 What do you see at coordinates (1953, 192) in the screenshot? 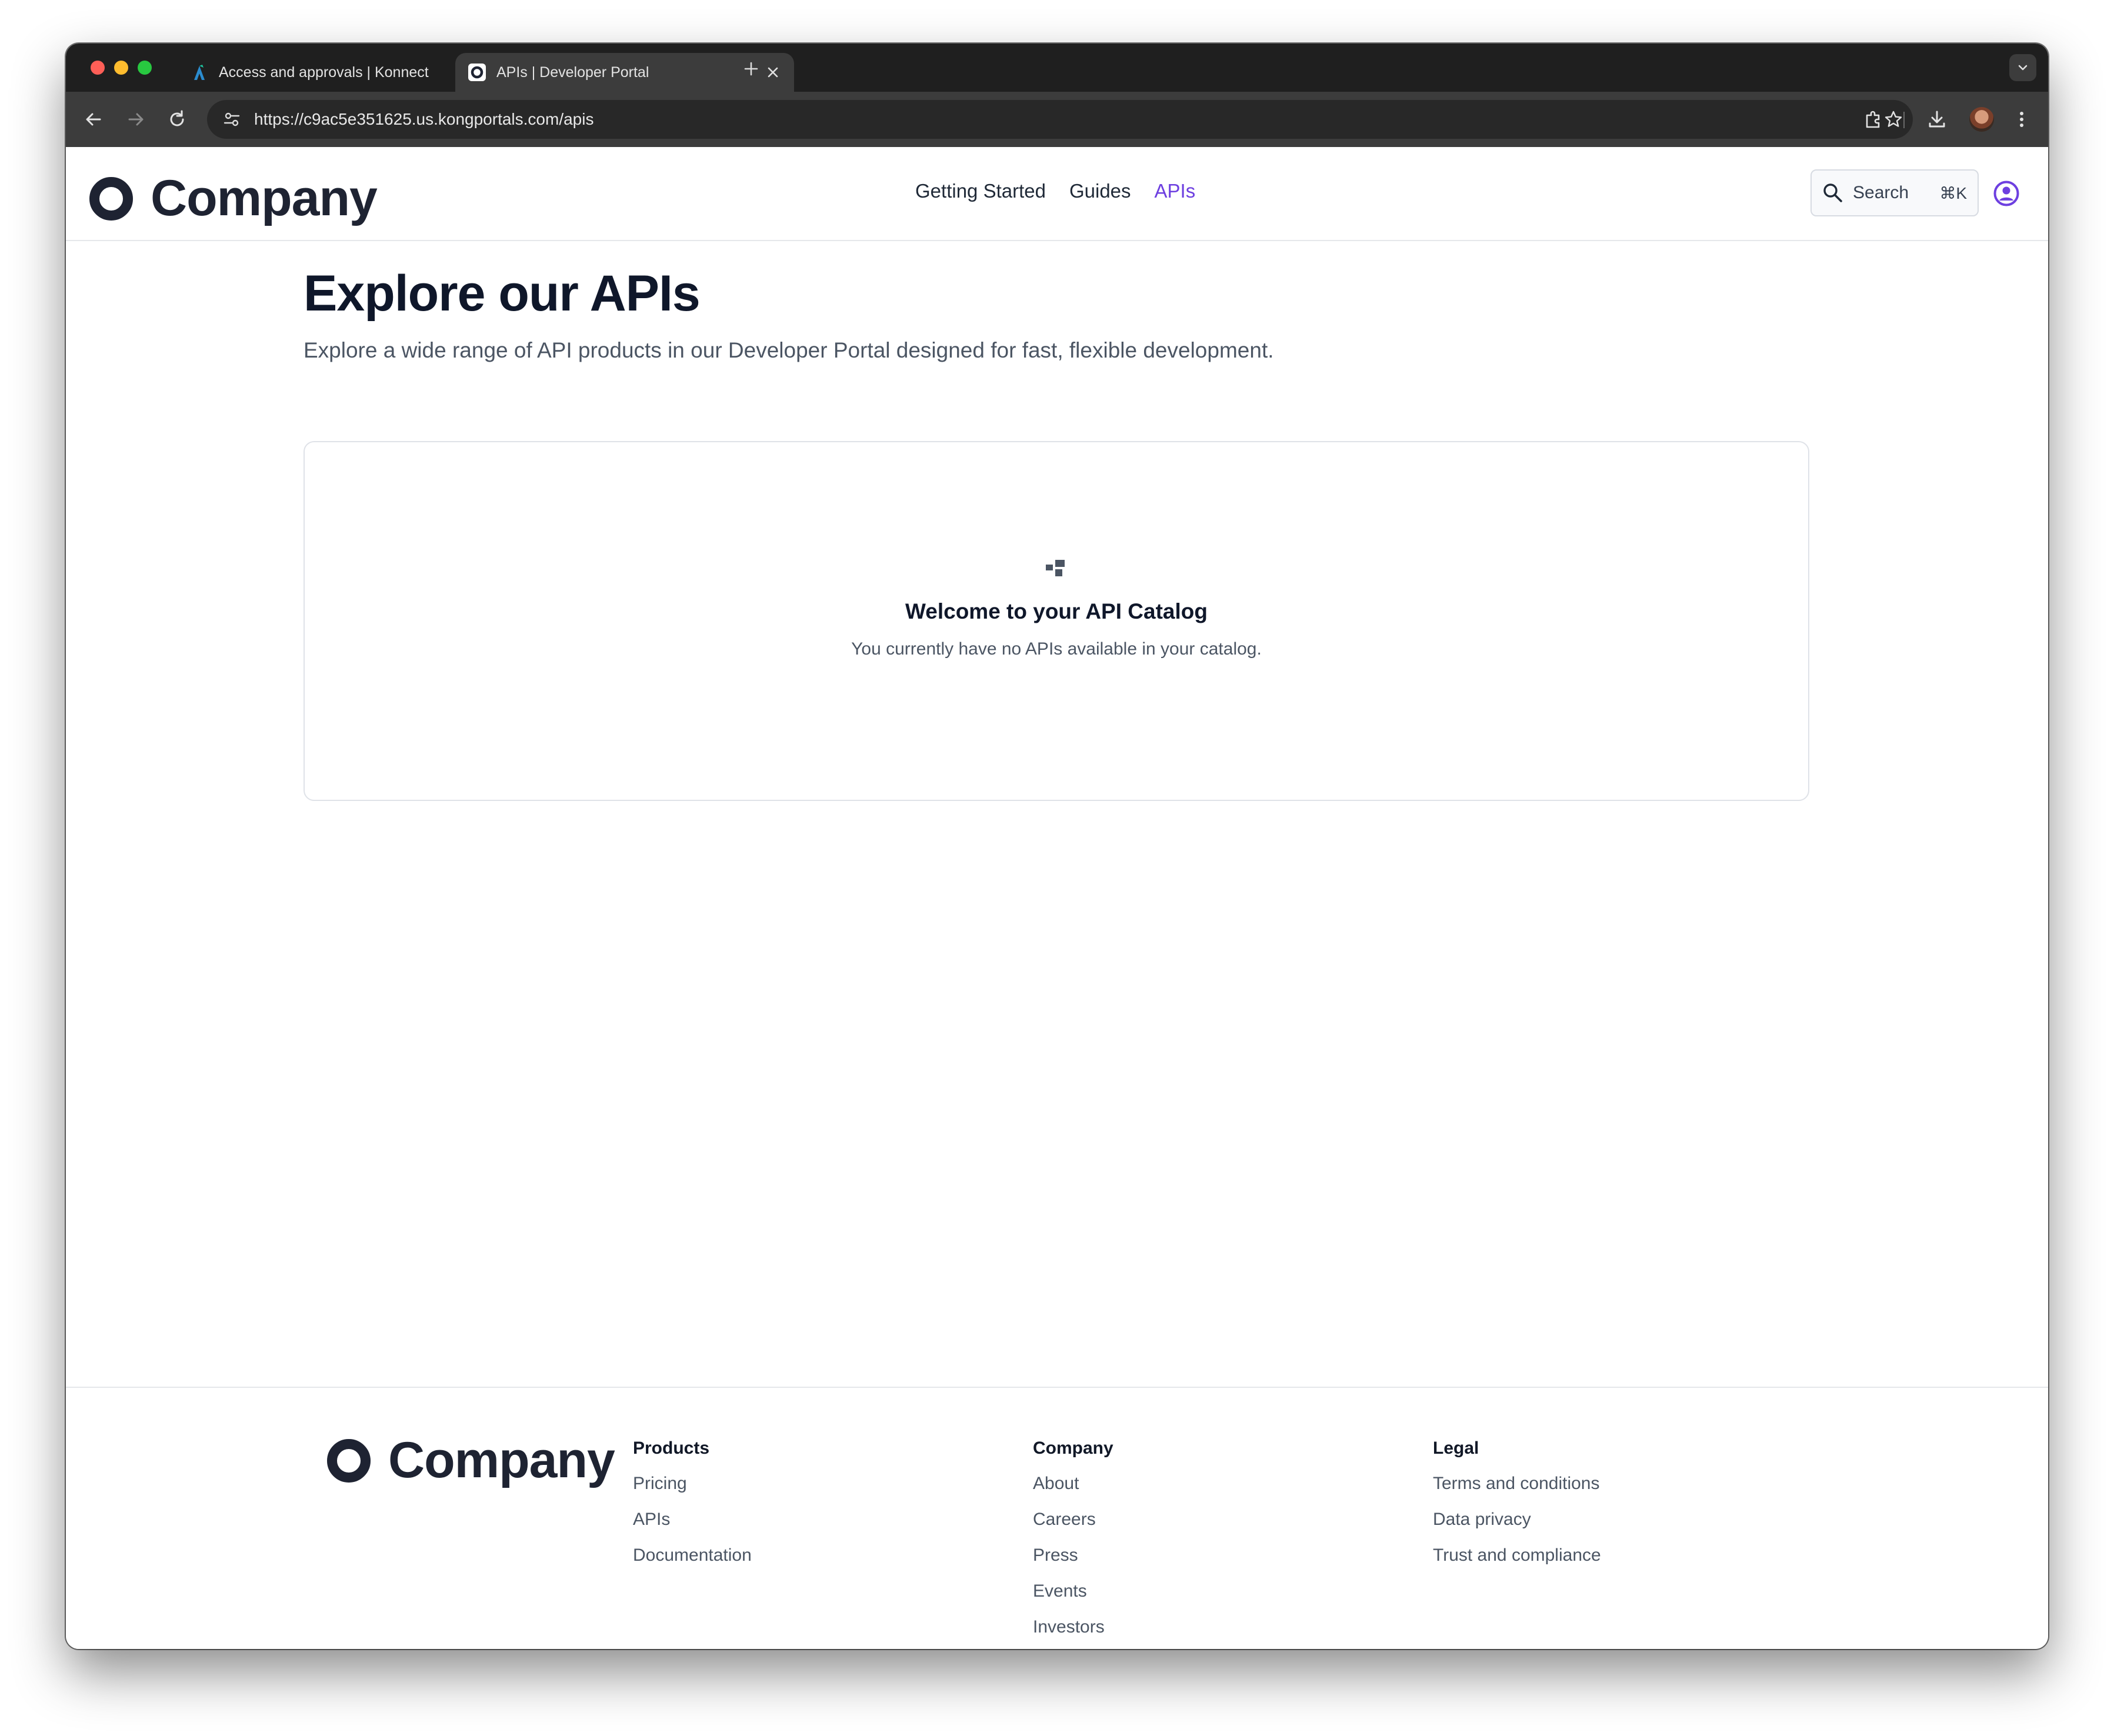
I see `search-shortcut: ⌘K` at bounding box center [1953, 192].